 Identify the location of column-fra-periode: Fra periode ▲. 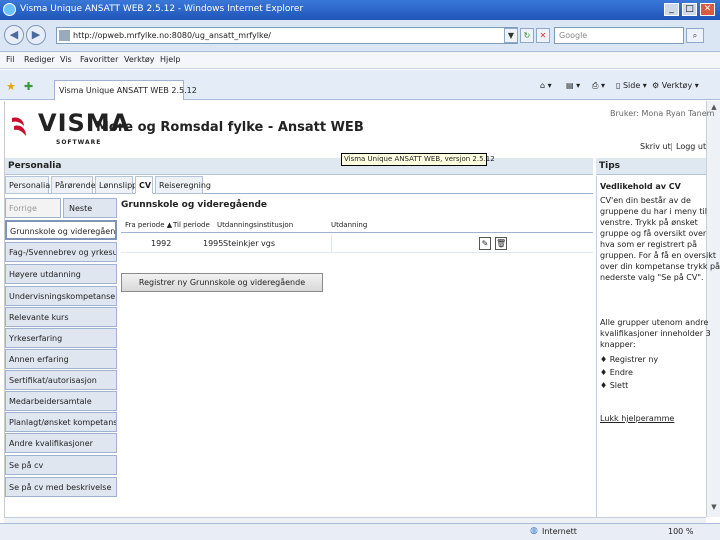
(148, 225).